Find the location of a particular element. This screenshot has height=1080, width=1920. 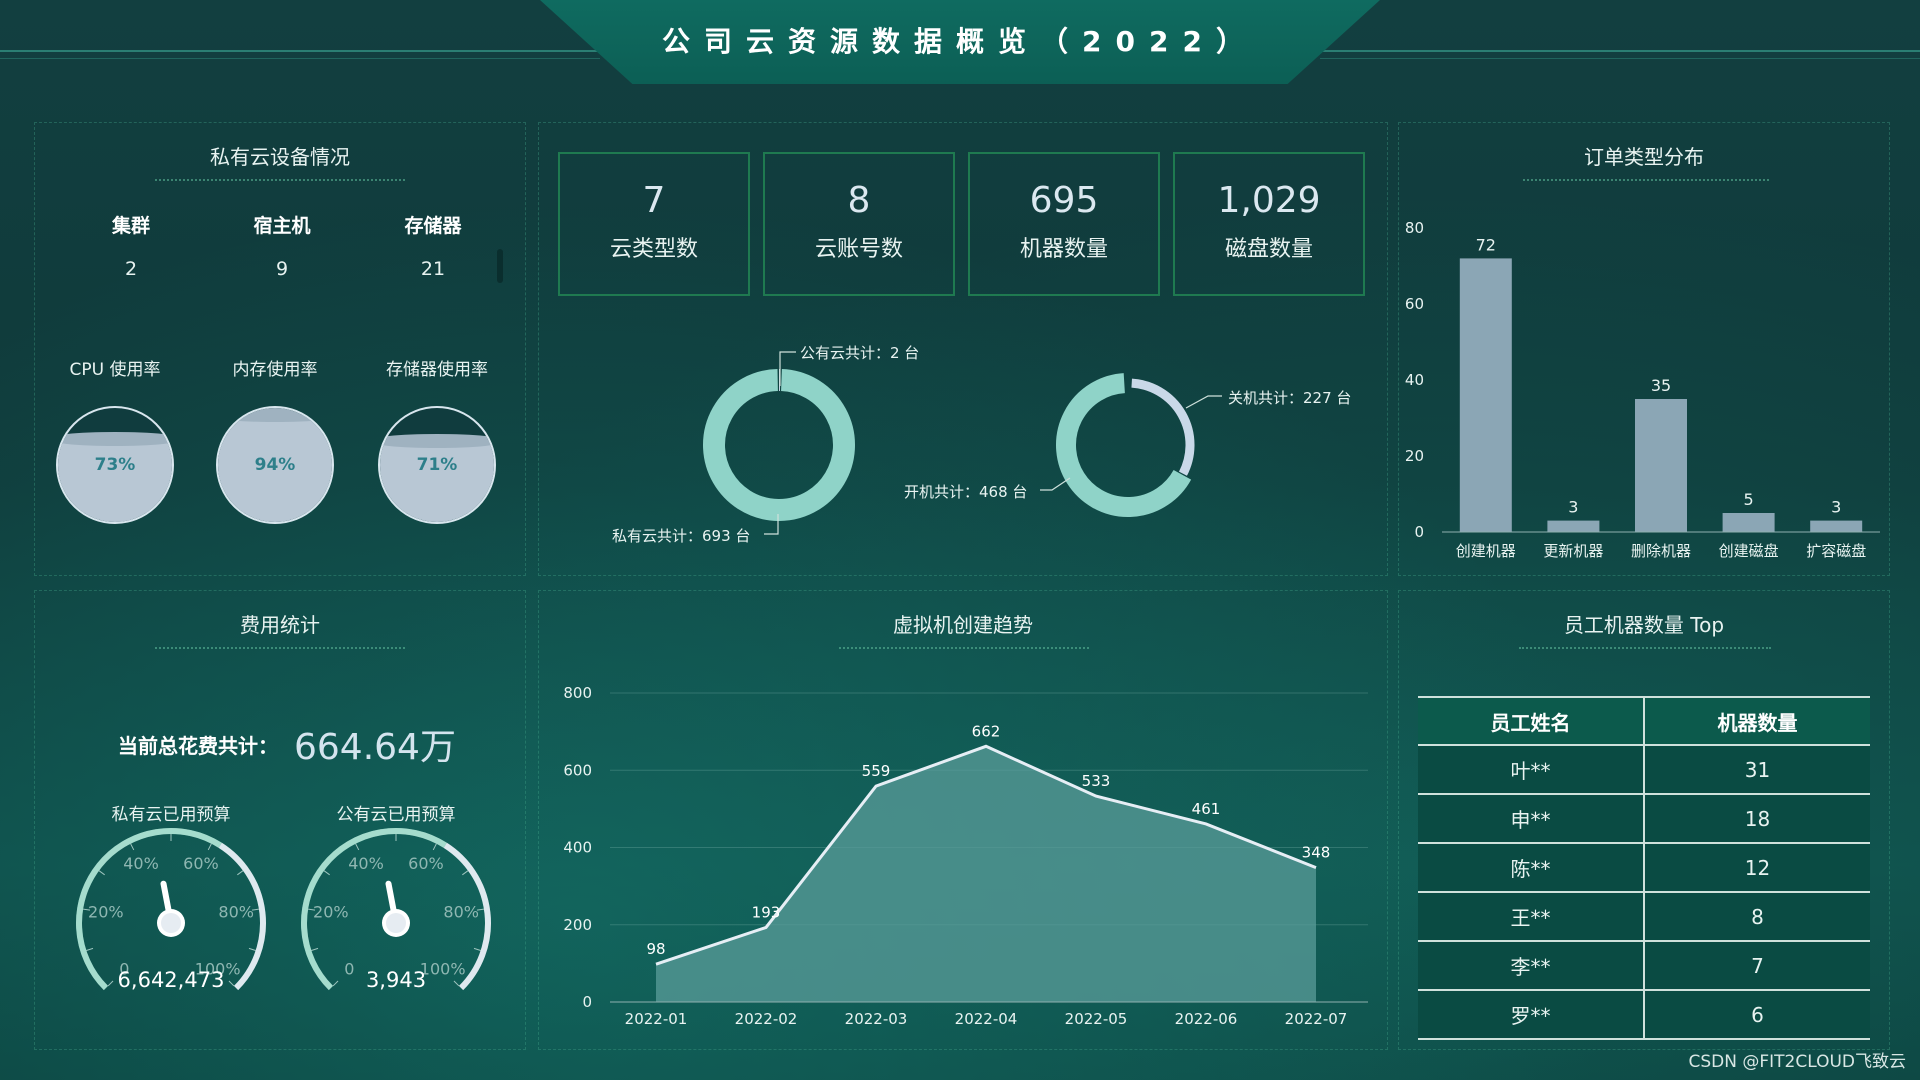

x-tick-label: 2022-04 is located at coordinates (986, 1019).